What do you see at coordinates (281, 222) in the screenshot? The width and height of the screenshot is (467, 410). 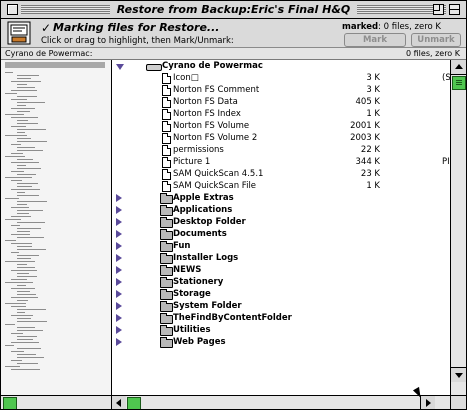 I see `folder-row: Desktop Folder` at bounding box center [281, 222].